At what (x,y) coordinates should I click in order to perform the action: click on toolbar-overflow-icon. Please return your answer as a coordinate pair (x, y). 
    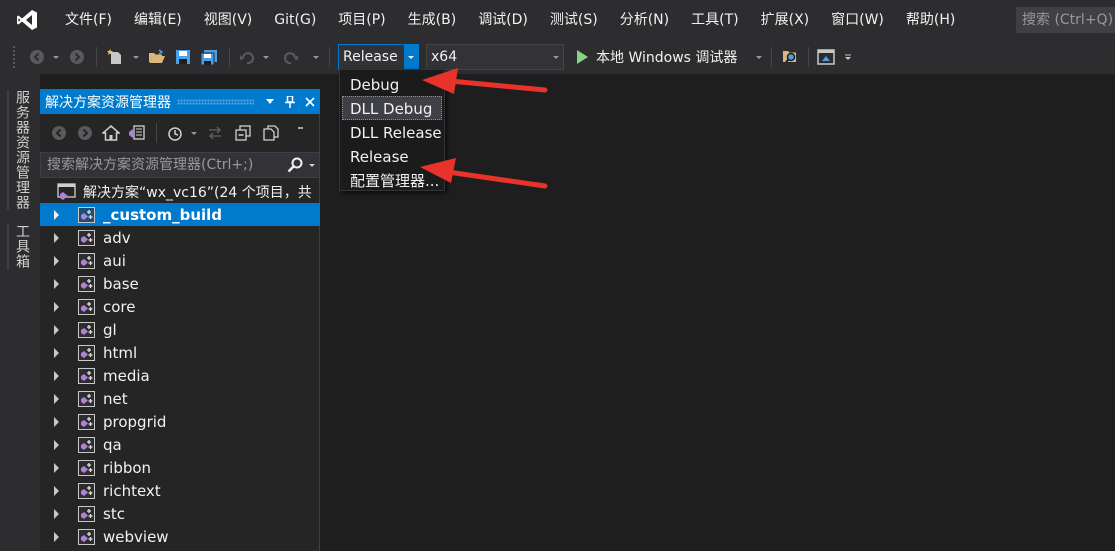
    Looking at the image, I should click on (848, 57).